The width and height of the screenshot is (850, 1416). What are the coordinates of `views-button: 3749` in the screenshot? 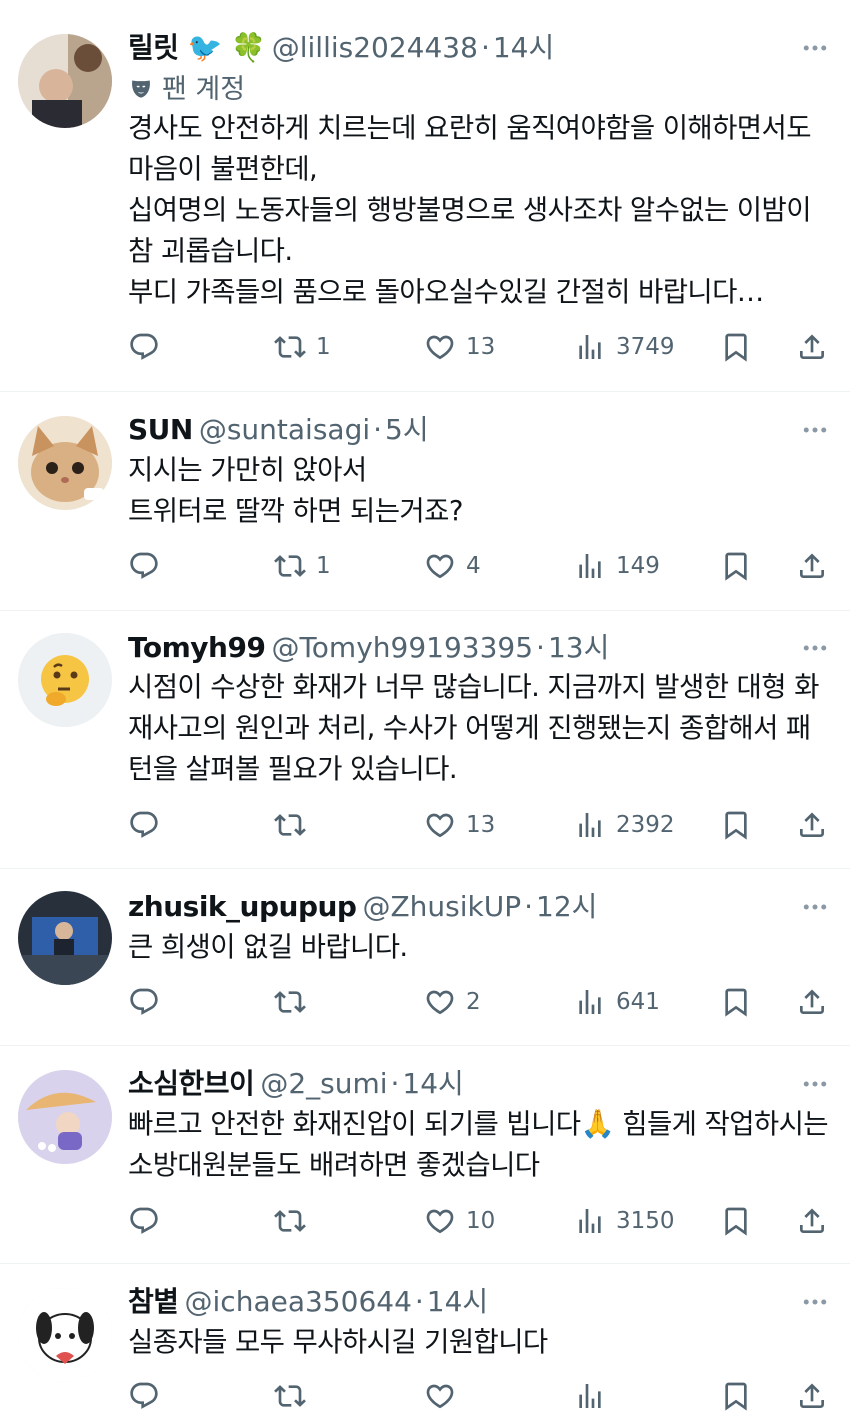 It's located at (624, 347).